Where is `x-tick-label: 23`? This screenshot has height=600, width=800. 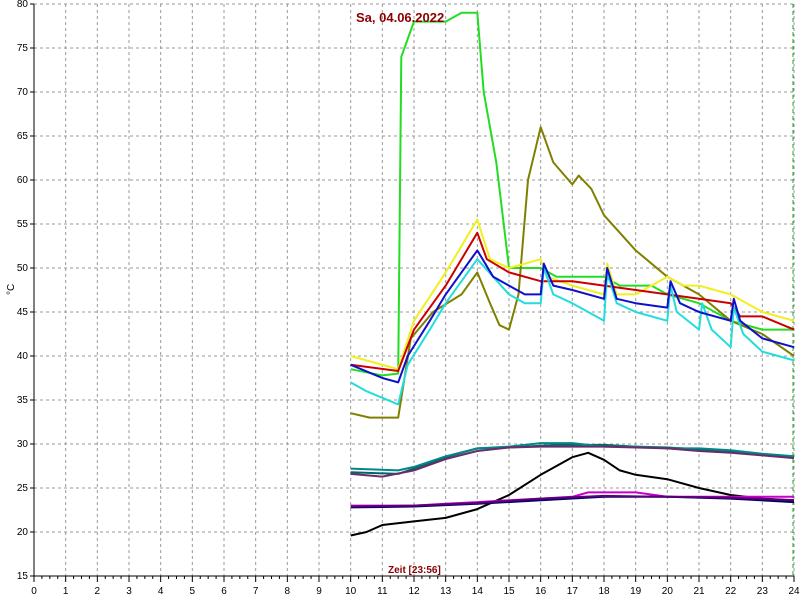 x-tick-label: 23 is located at coordinates (763, 591).